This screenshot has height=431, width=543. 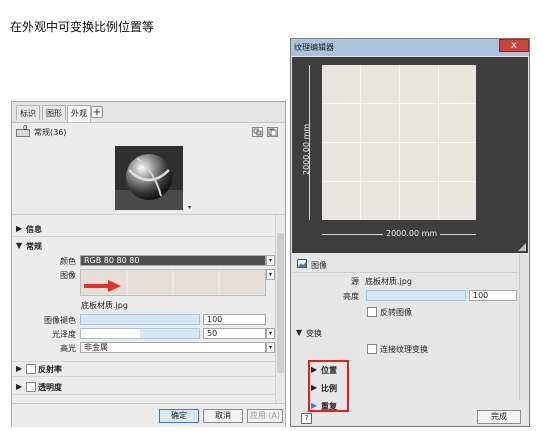 I want to click on replace-asset-icon, so click(x=272, y=132).